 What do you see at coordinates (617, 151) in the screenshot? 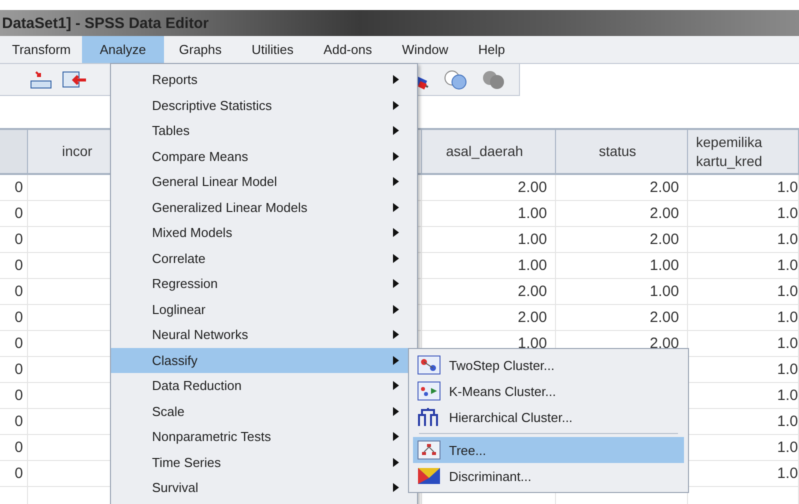
I see `column-header: status` at bounding box center [617, 151].